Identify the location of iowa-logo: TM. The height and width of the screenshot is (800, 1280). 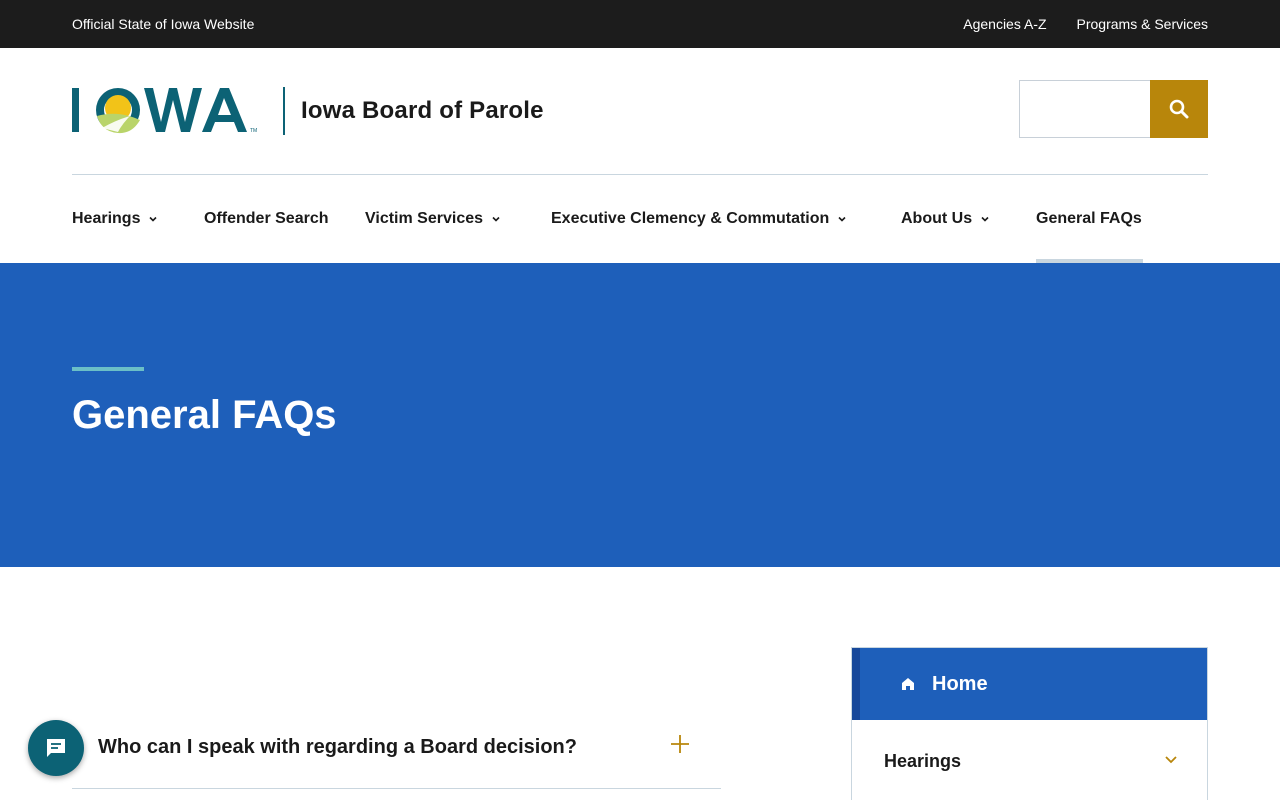
(172, 111).